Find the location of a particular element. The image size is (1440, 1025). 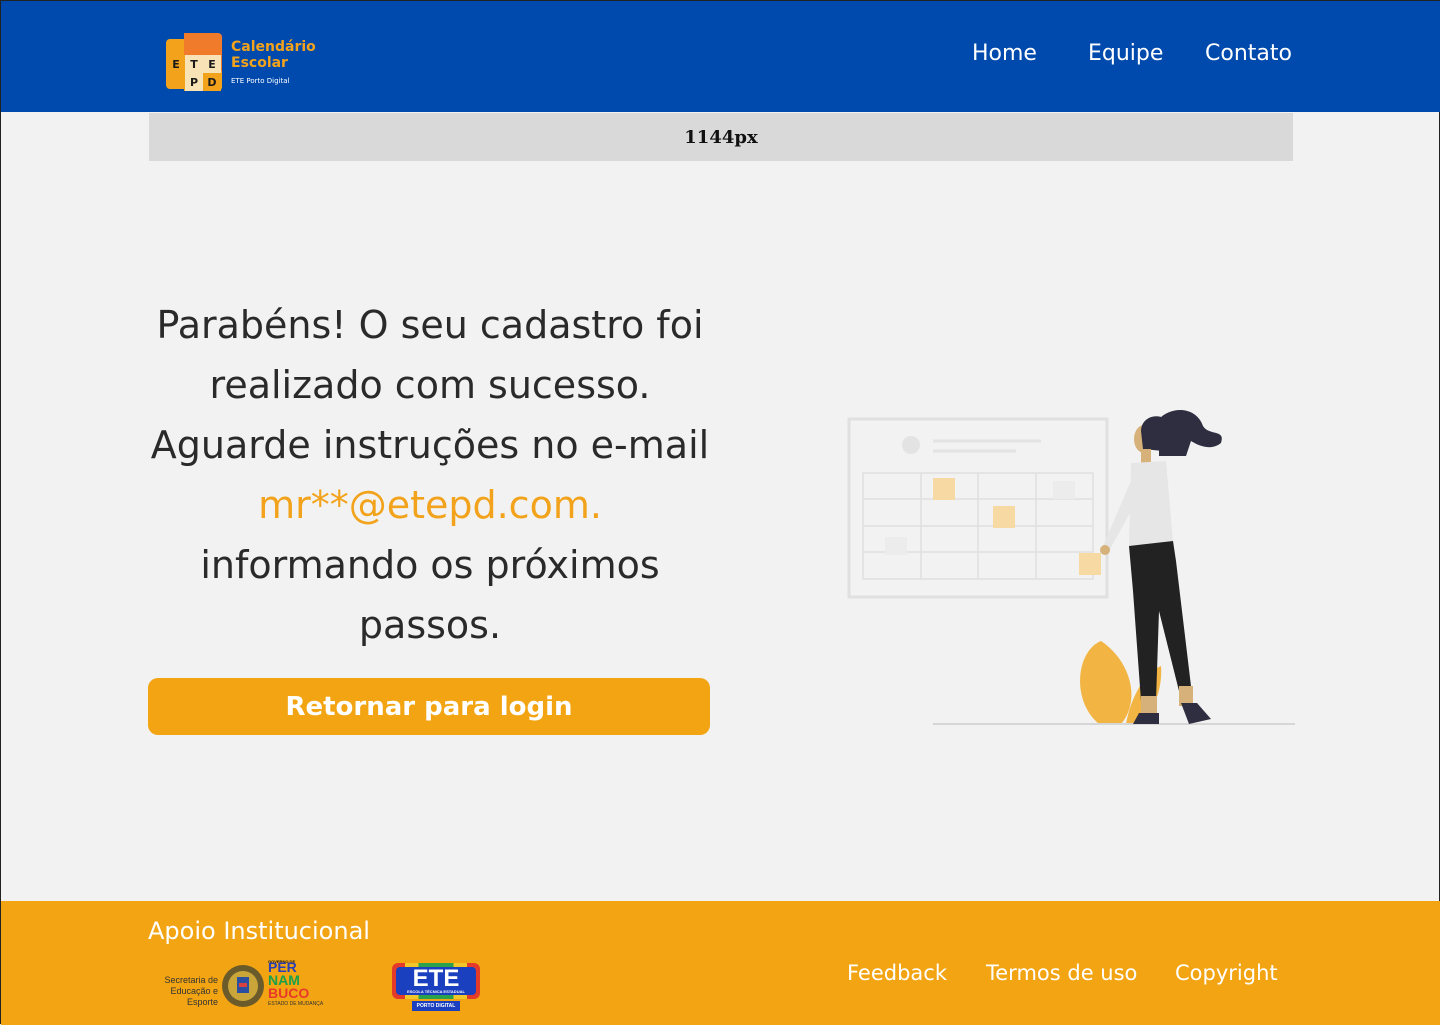

logo-grid-icon: E T E P D is located at coordinates (194, 62).